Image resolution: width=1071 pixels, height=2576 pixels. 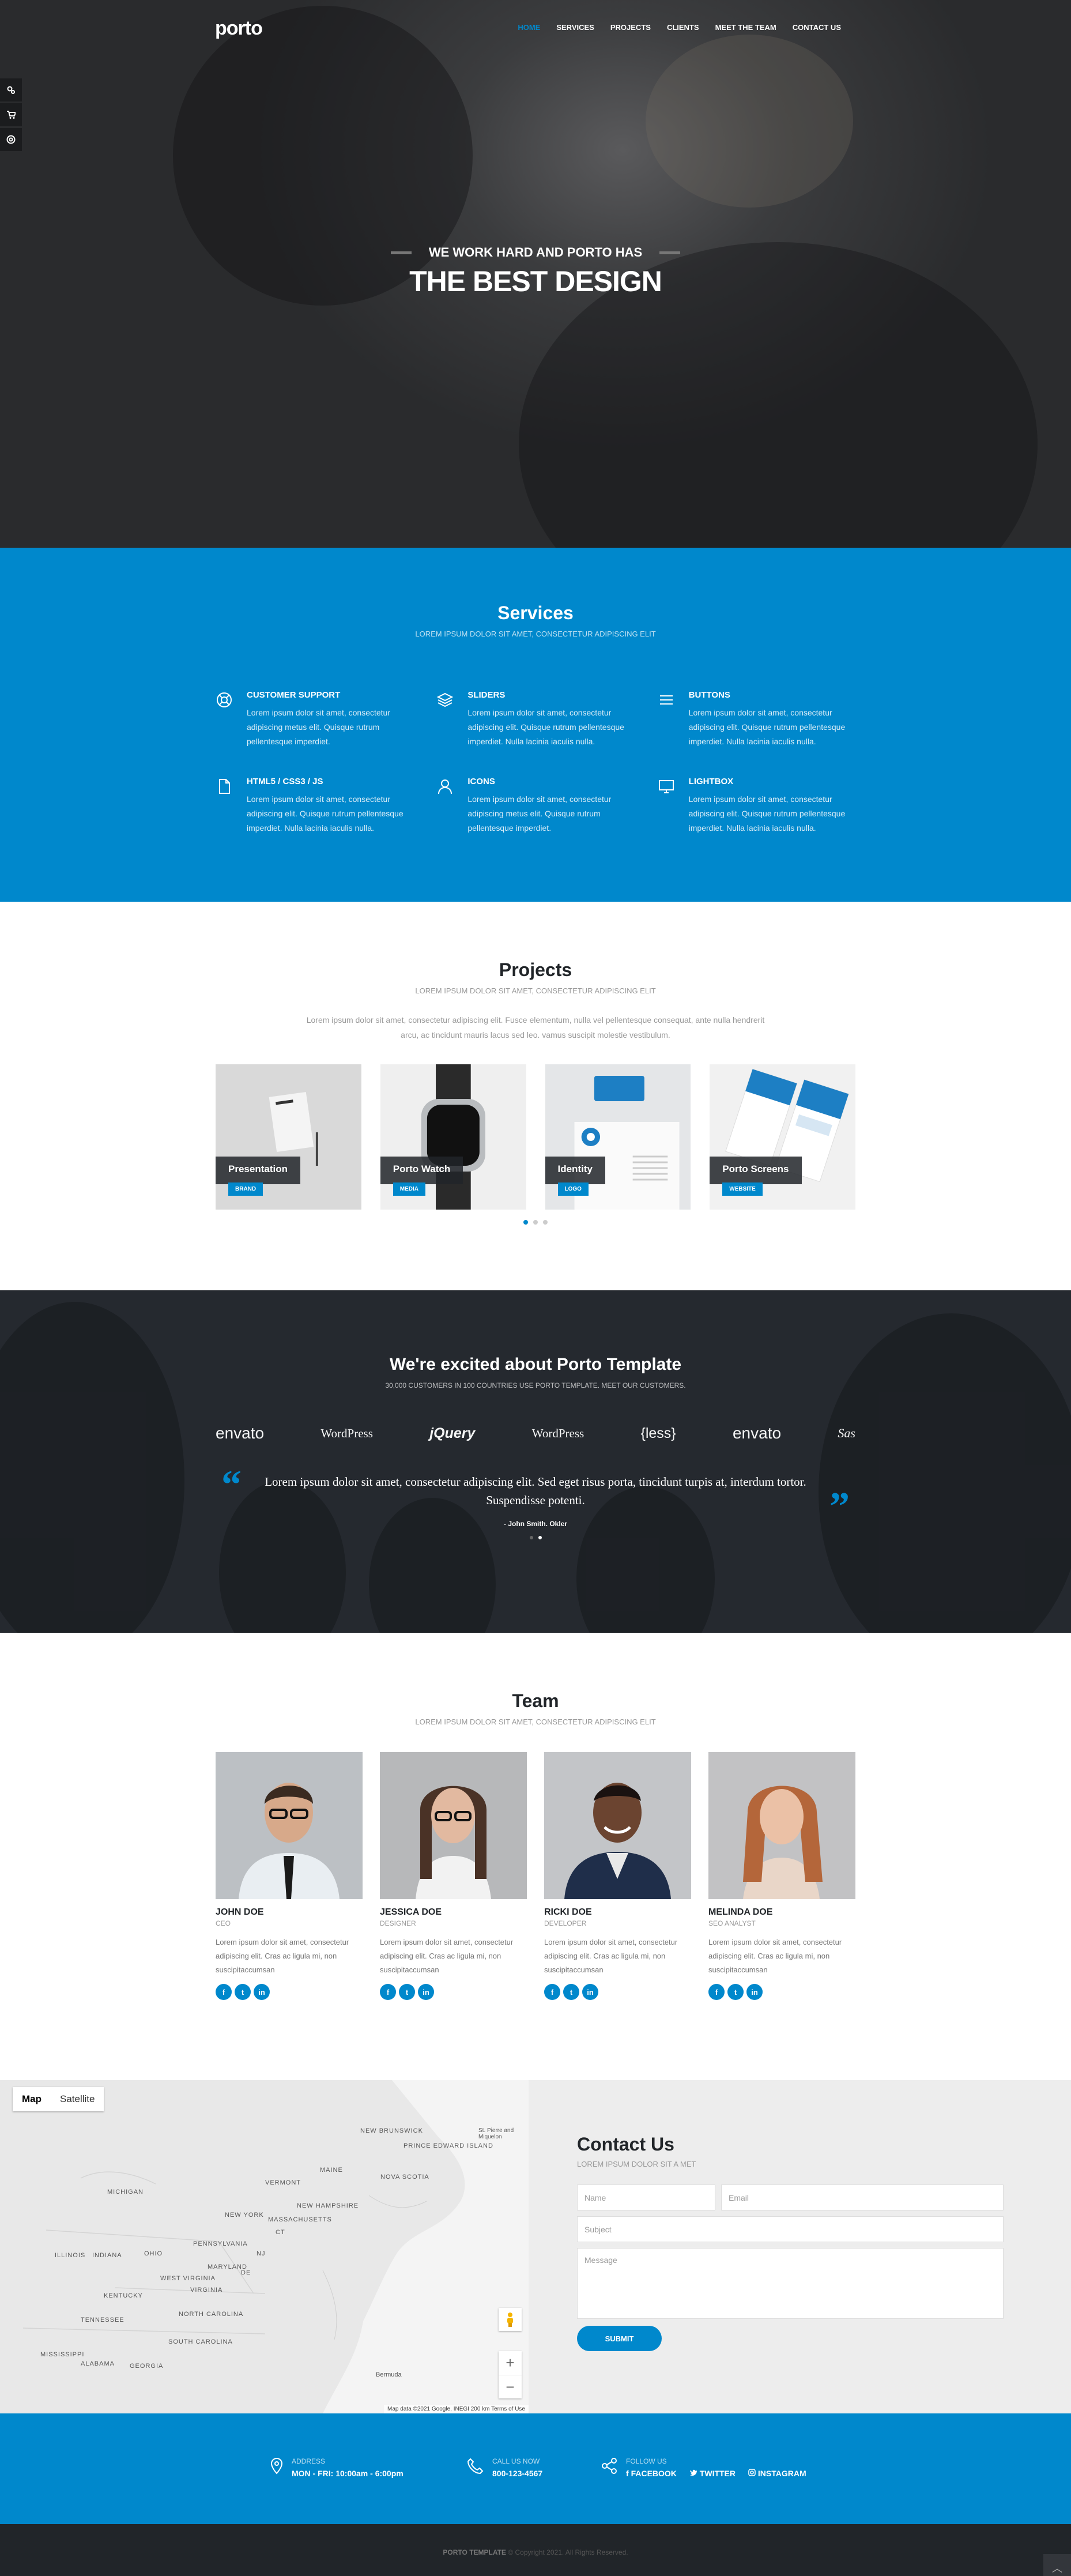 What do you see at coordinates (92, 1467) in the screenshot?
I see `crowd-silhouette` at bounding box center [92, 1467].